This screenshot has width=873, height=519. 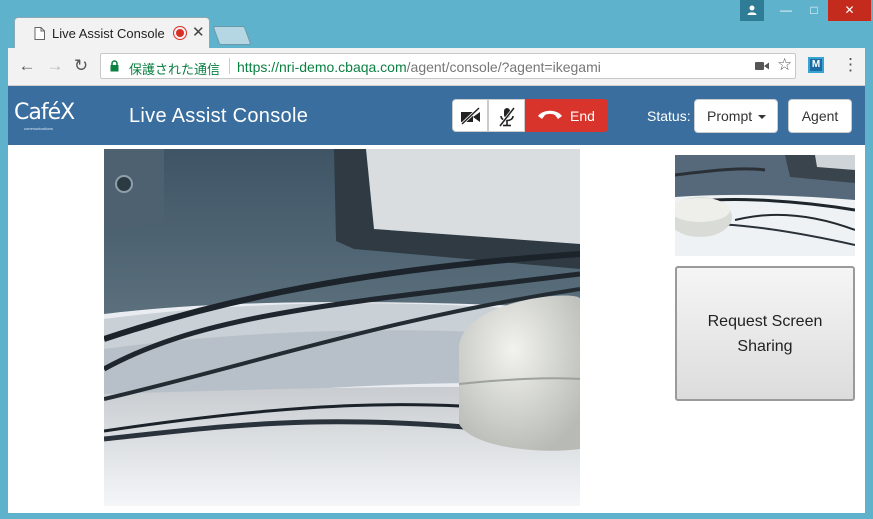 What do you see at coordinates (669, 116) in the screenshot?
I see `status-label: Status:` at bounding box center [669, 116].